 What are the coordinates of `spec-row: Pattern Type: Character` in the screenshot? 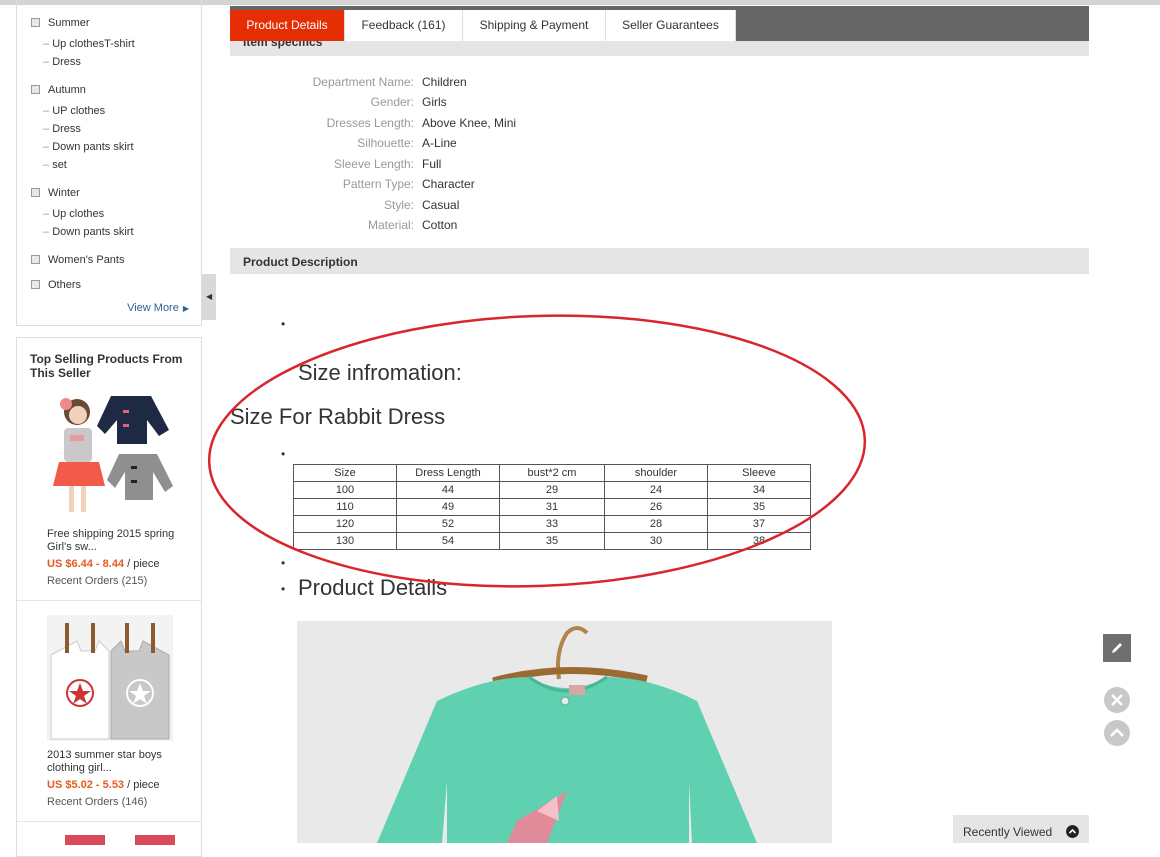 It's located at (408, 184).